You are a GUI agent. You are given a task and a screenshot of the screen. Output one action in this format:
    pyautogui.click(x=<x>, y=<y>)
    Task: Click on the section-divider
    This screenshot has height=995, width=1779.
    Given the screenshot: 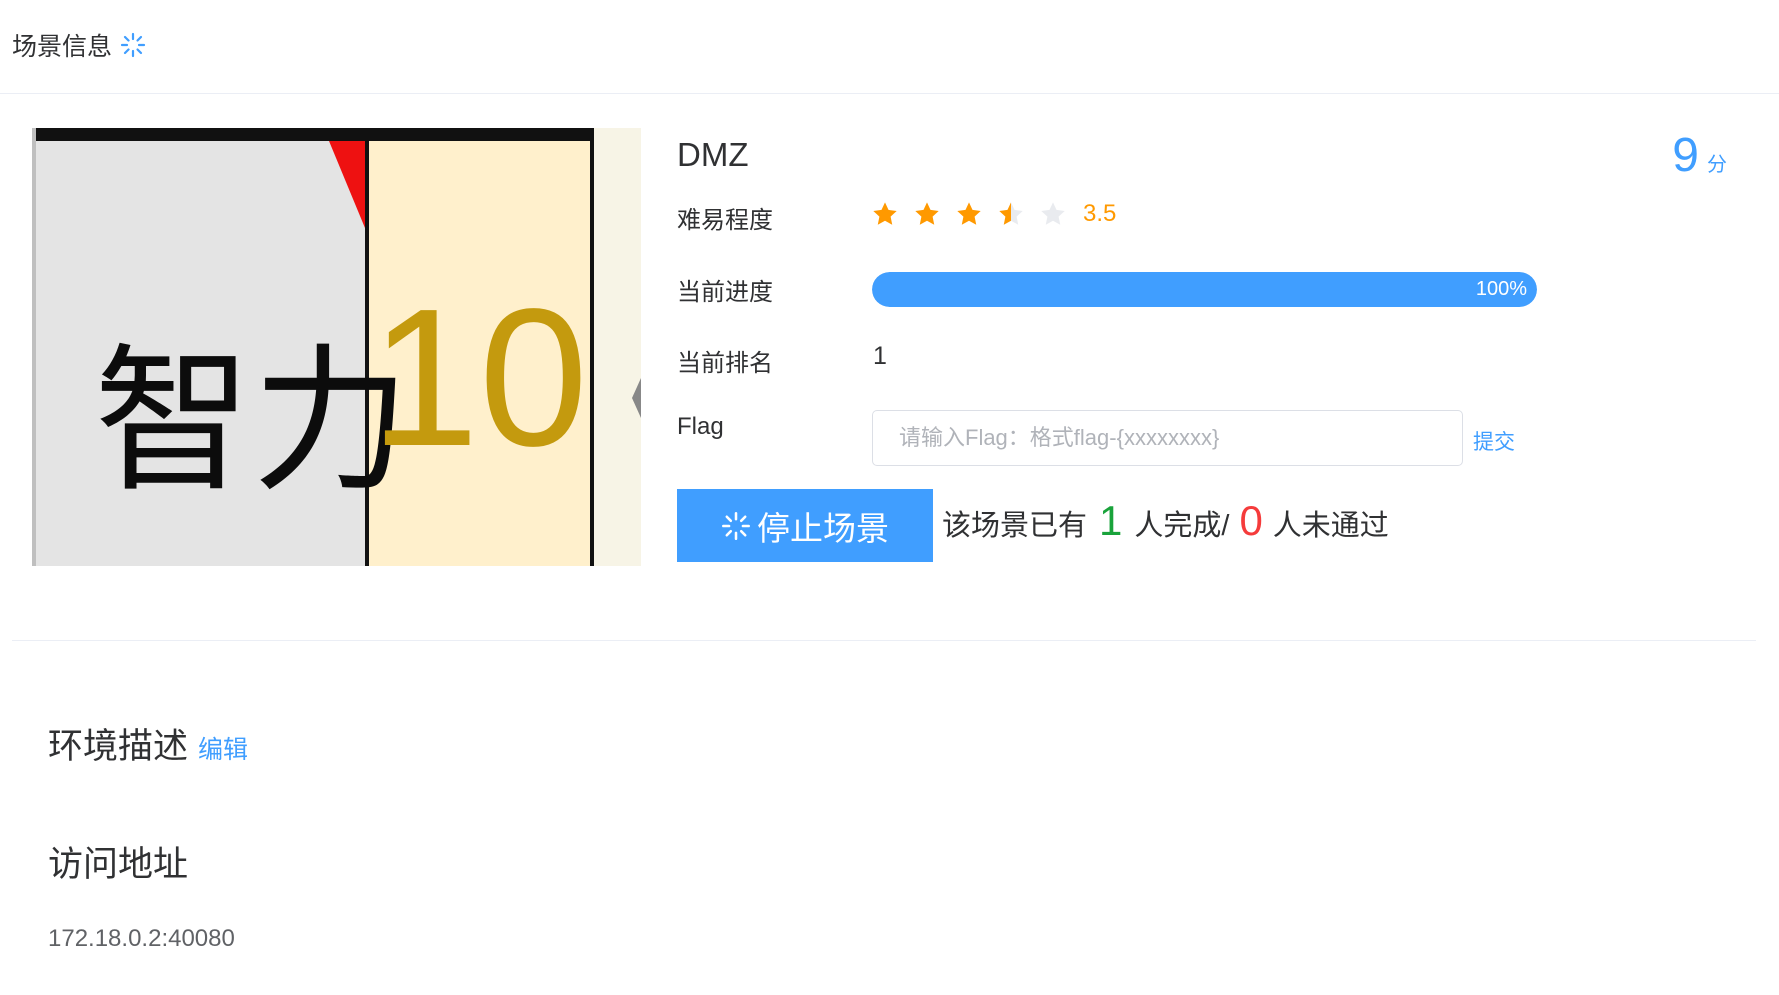 What is the action you would take?
    pyautogui.click(x=884, y=640)
    